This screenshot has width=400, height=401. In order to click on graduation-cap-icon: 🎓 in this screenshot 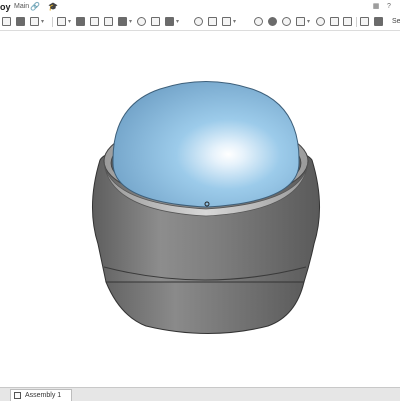, I will do `click(53, 6)`.